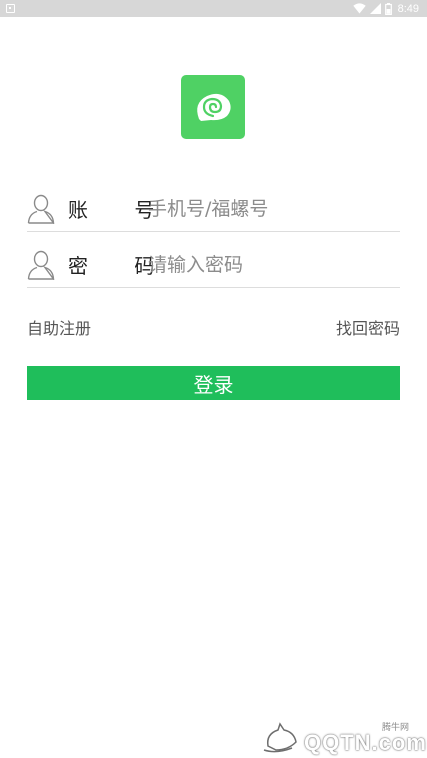 The width and height of the screenshot is (427, 758). What do you see at coordinates (365, 742) in the screenshot?
I see `watermark-text: QQTN.com` at bounding box center [365, 742].